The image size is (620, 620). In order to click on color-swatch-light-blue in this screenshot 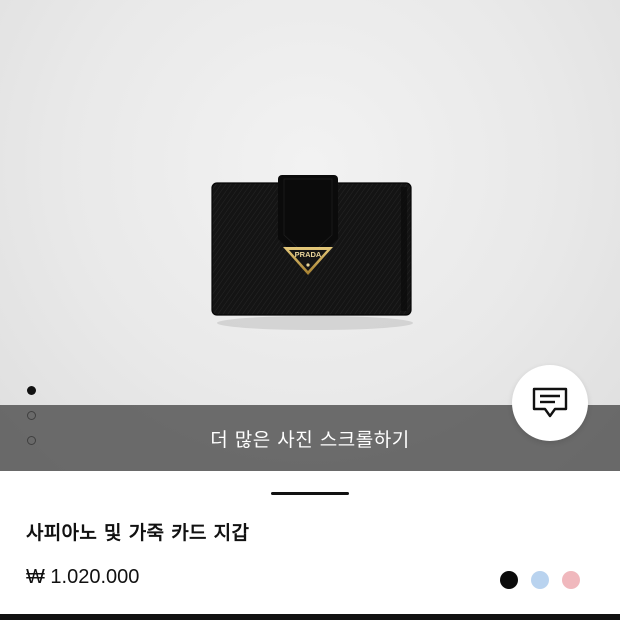, I will do `click(540, 580)`.